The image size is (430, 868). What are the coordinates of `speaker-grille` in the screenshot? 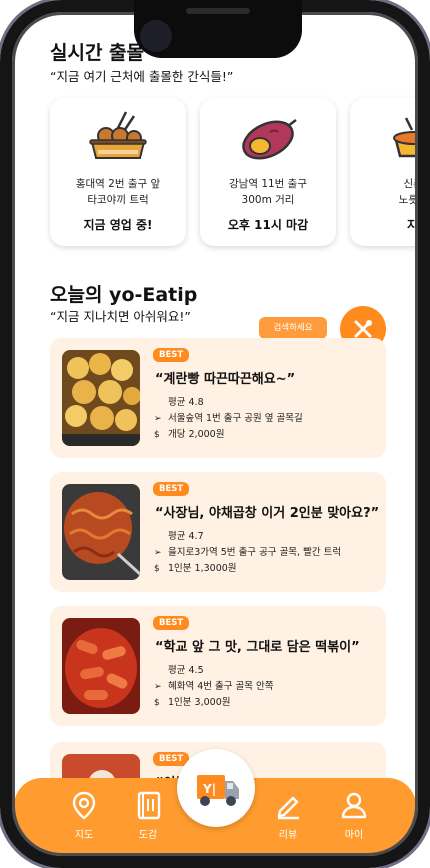 It's located at (218, 11).